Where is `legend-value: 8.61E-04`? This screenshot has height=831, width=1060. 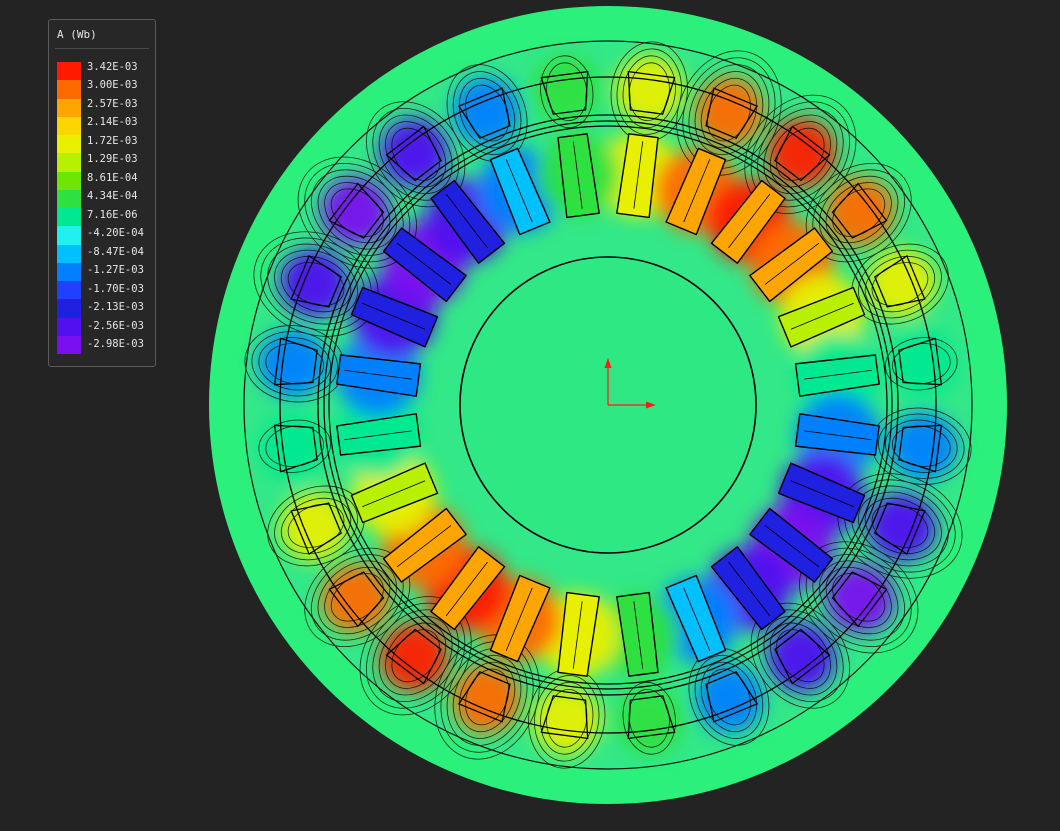 legend-value: 8.61E-04 is located at coordinates (112, 177).